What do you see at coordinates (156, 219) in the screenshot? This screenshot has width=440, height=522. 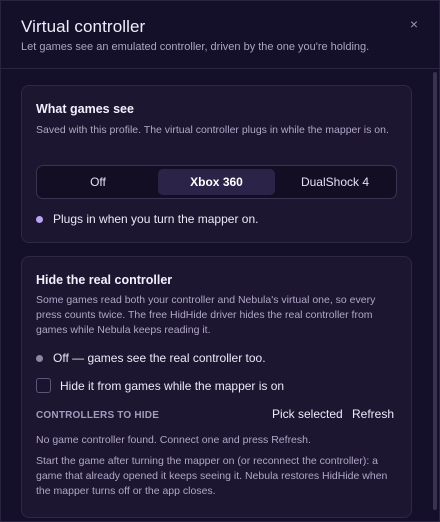 I see `virtual-status-text: Plugs in when you turn the mapper on.` at bounding box center [156, 219].